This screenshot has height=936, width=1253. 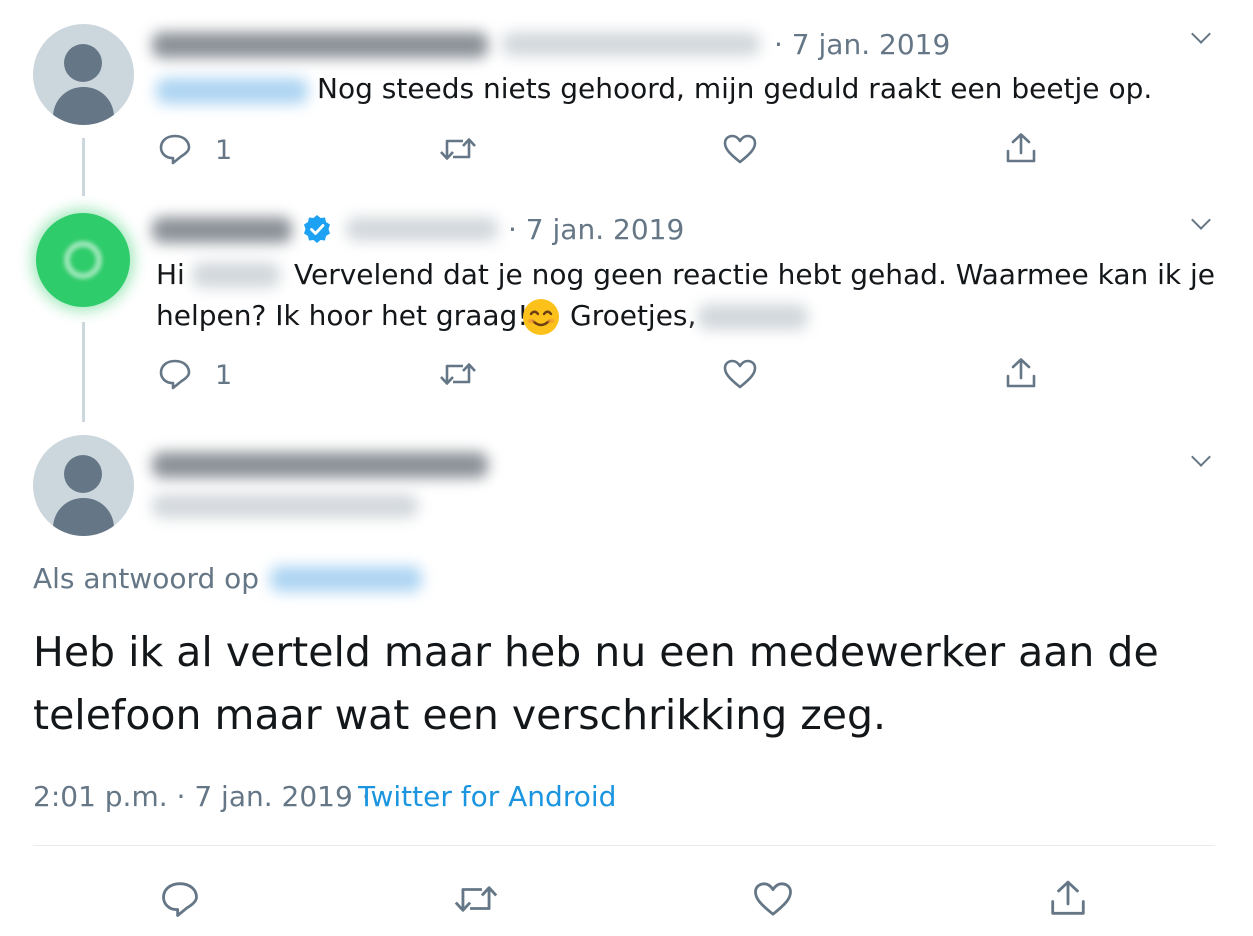 What do you see at coordinates (146, 578) in the screenshot?
I see `reply-context-label: Als antwoord op` at bounding box center [146, 578].